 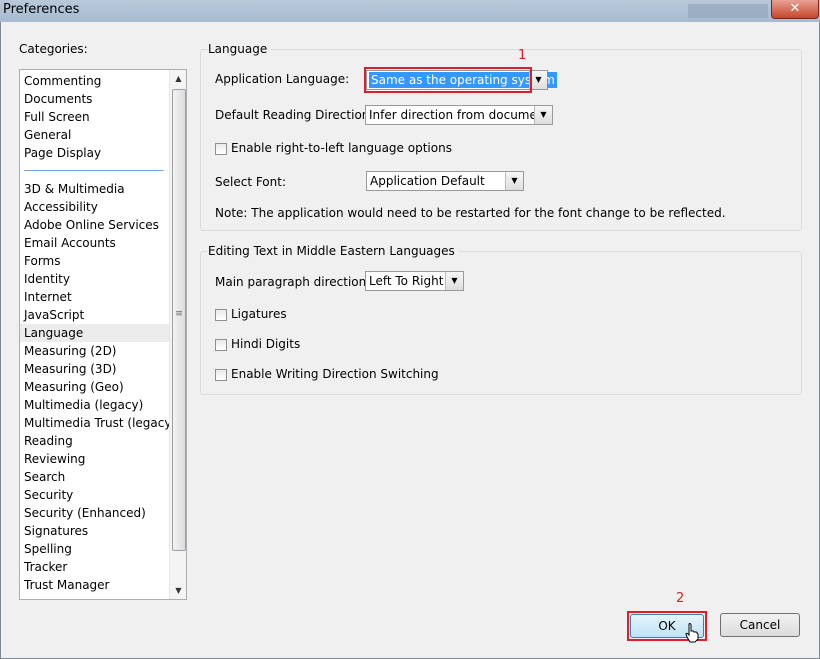 What do you see at coordinates (179, 314) in the screenshot?
I see `scroll-grip-icon: ≡` at bounding box center [179, 314].